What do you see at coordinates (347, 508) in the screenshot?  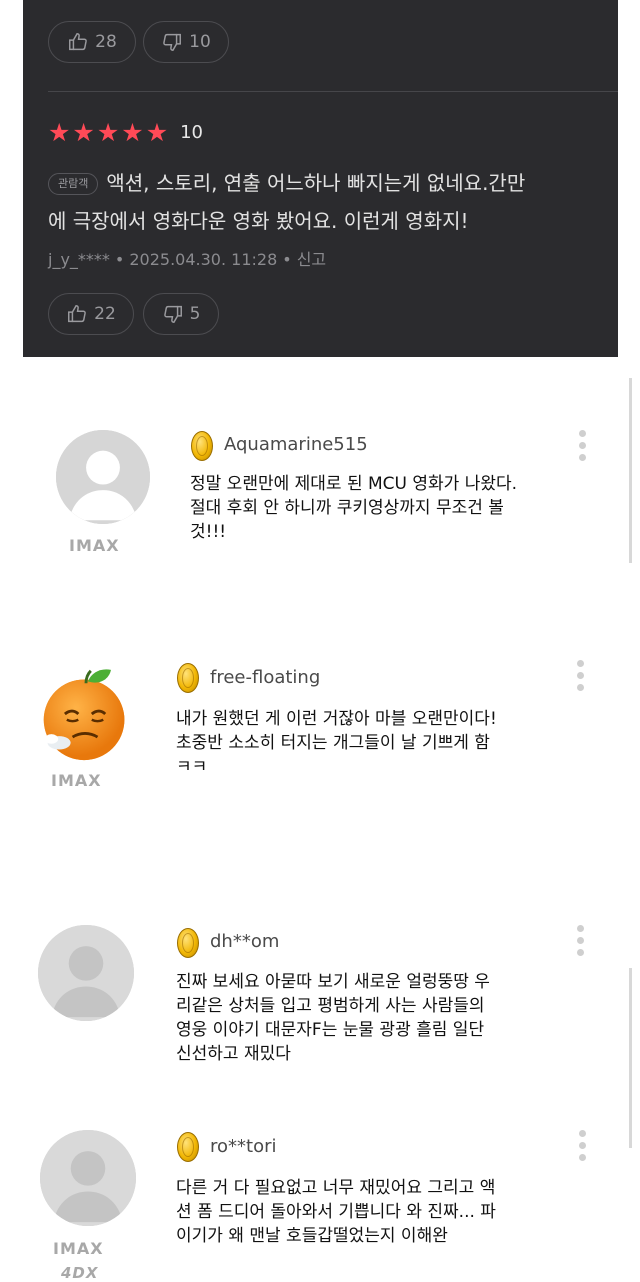 I see `comment-line: 절대 후회 안 하니까 쿠키영상까지 무조건 볼` at bounding box center [347, 508].